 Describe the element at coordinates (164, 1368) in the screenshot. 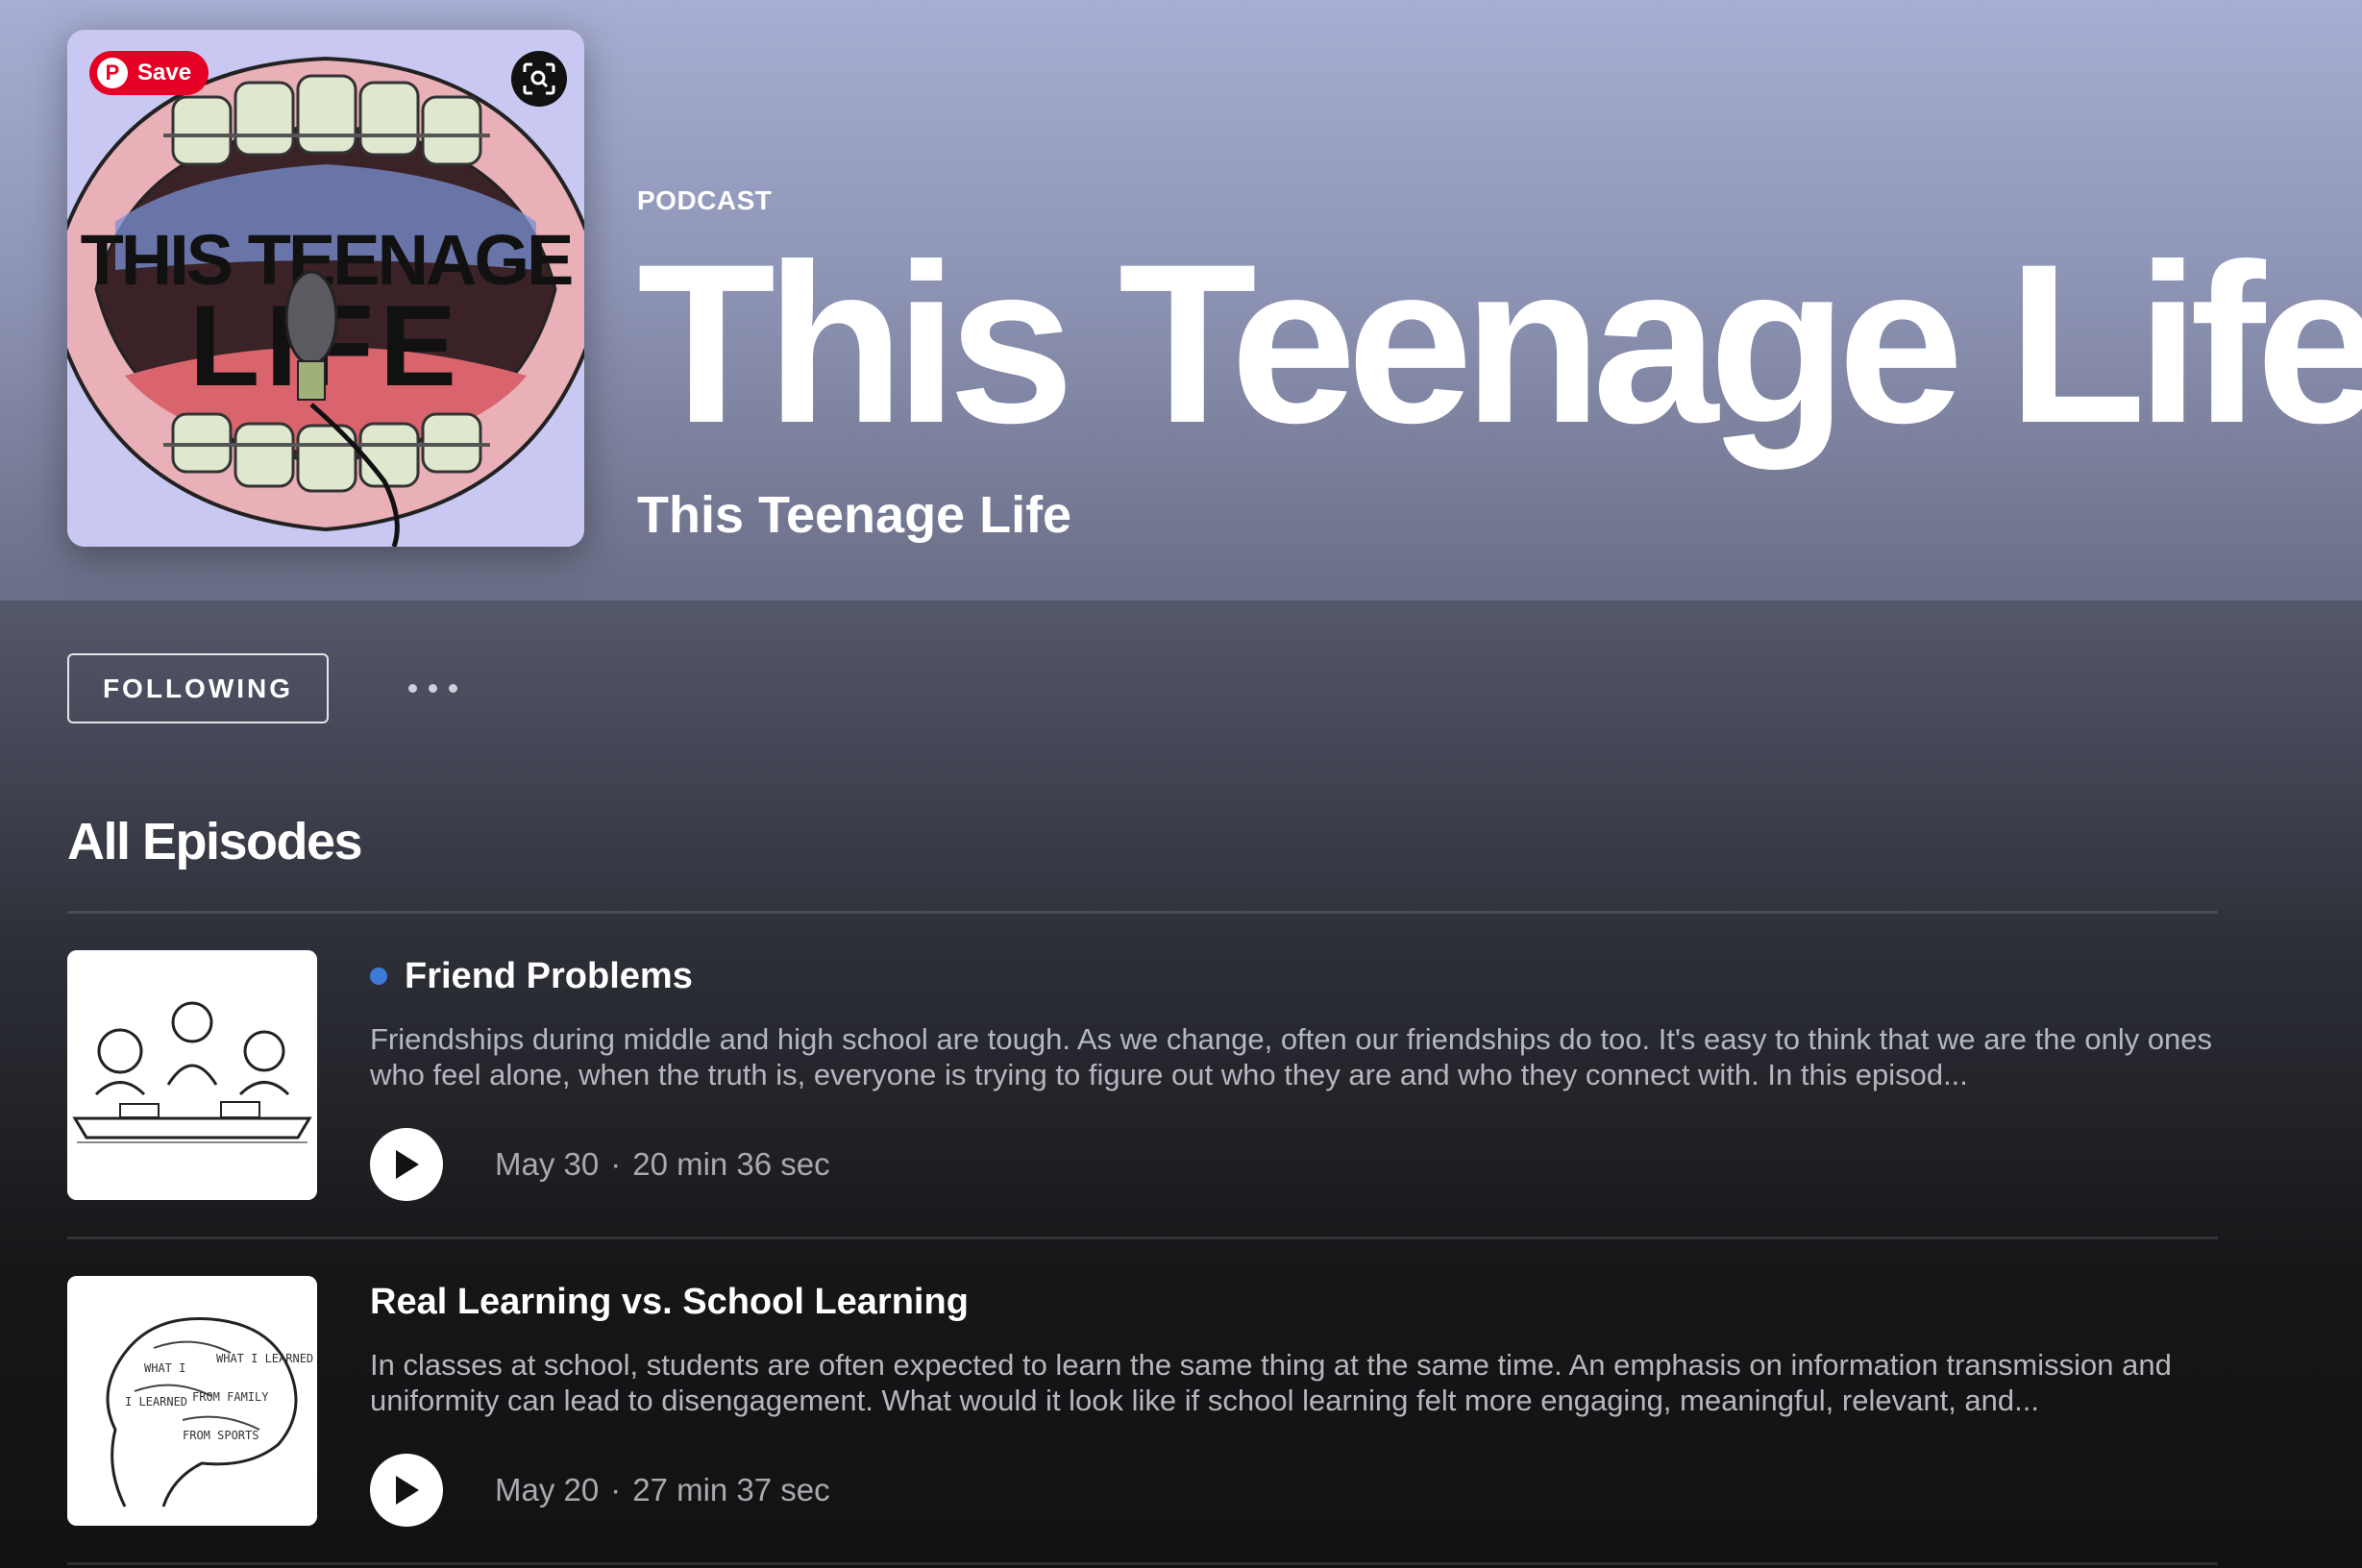

I see `svg-text: WHAT I` at that location.